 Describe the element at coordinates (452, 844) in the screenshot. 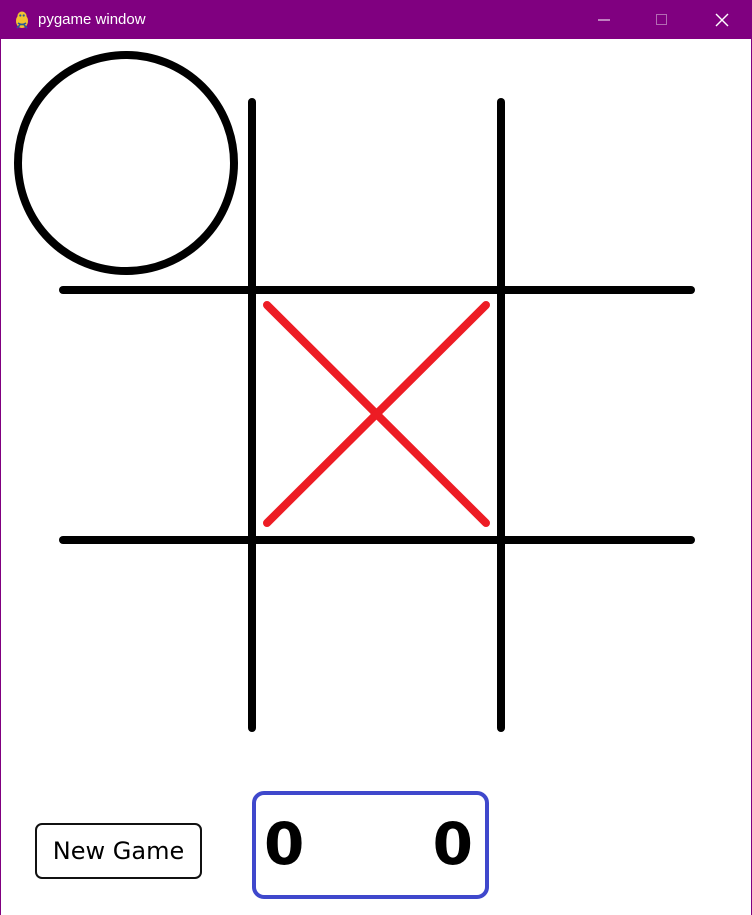

I see `score-player-right: 0` at that location.